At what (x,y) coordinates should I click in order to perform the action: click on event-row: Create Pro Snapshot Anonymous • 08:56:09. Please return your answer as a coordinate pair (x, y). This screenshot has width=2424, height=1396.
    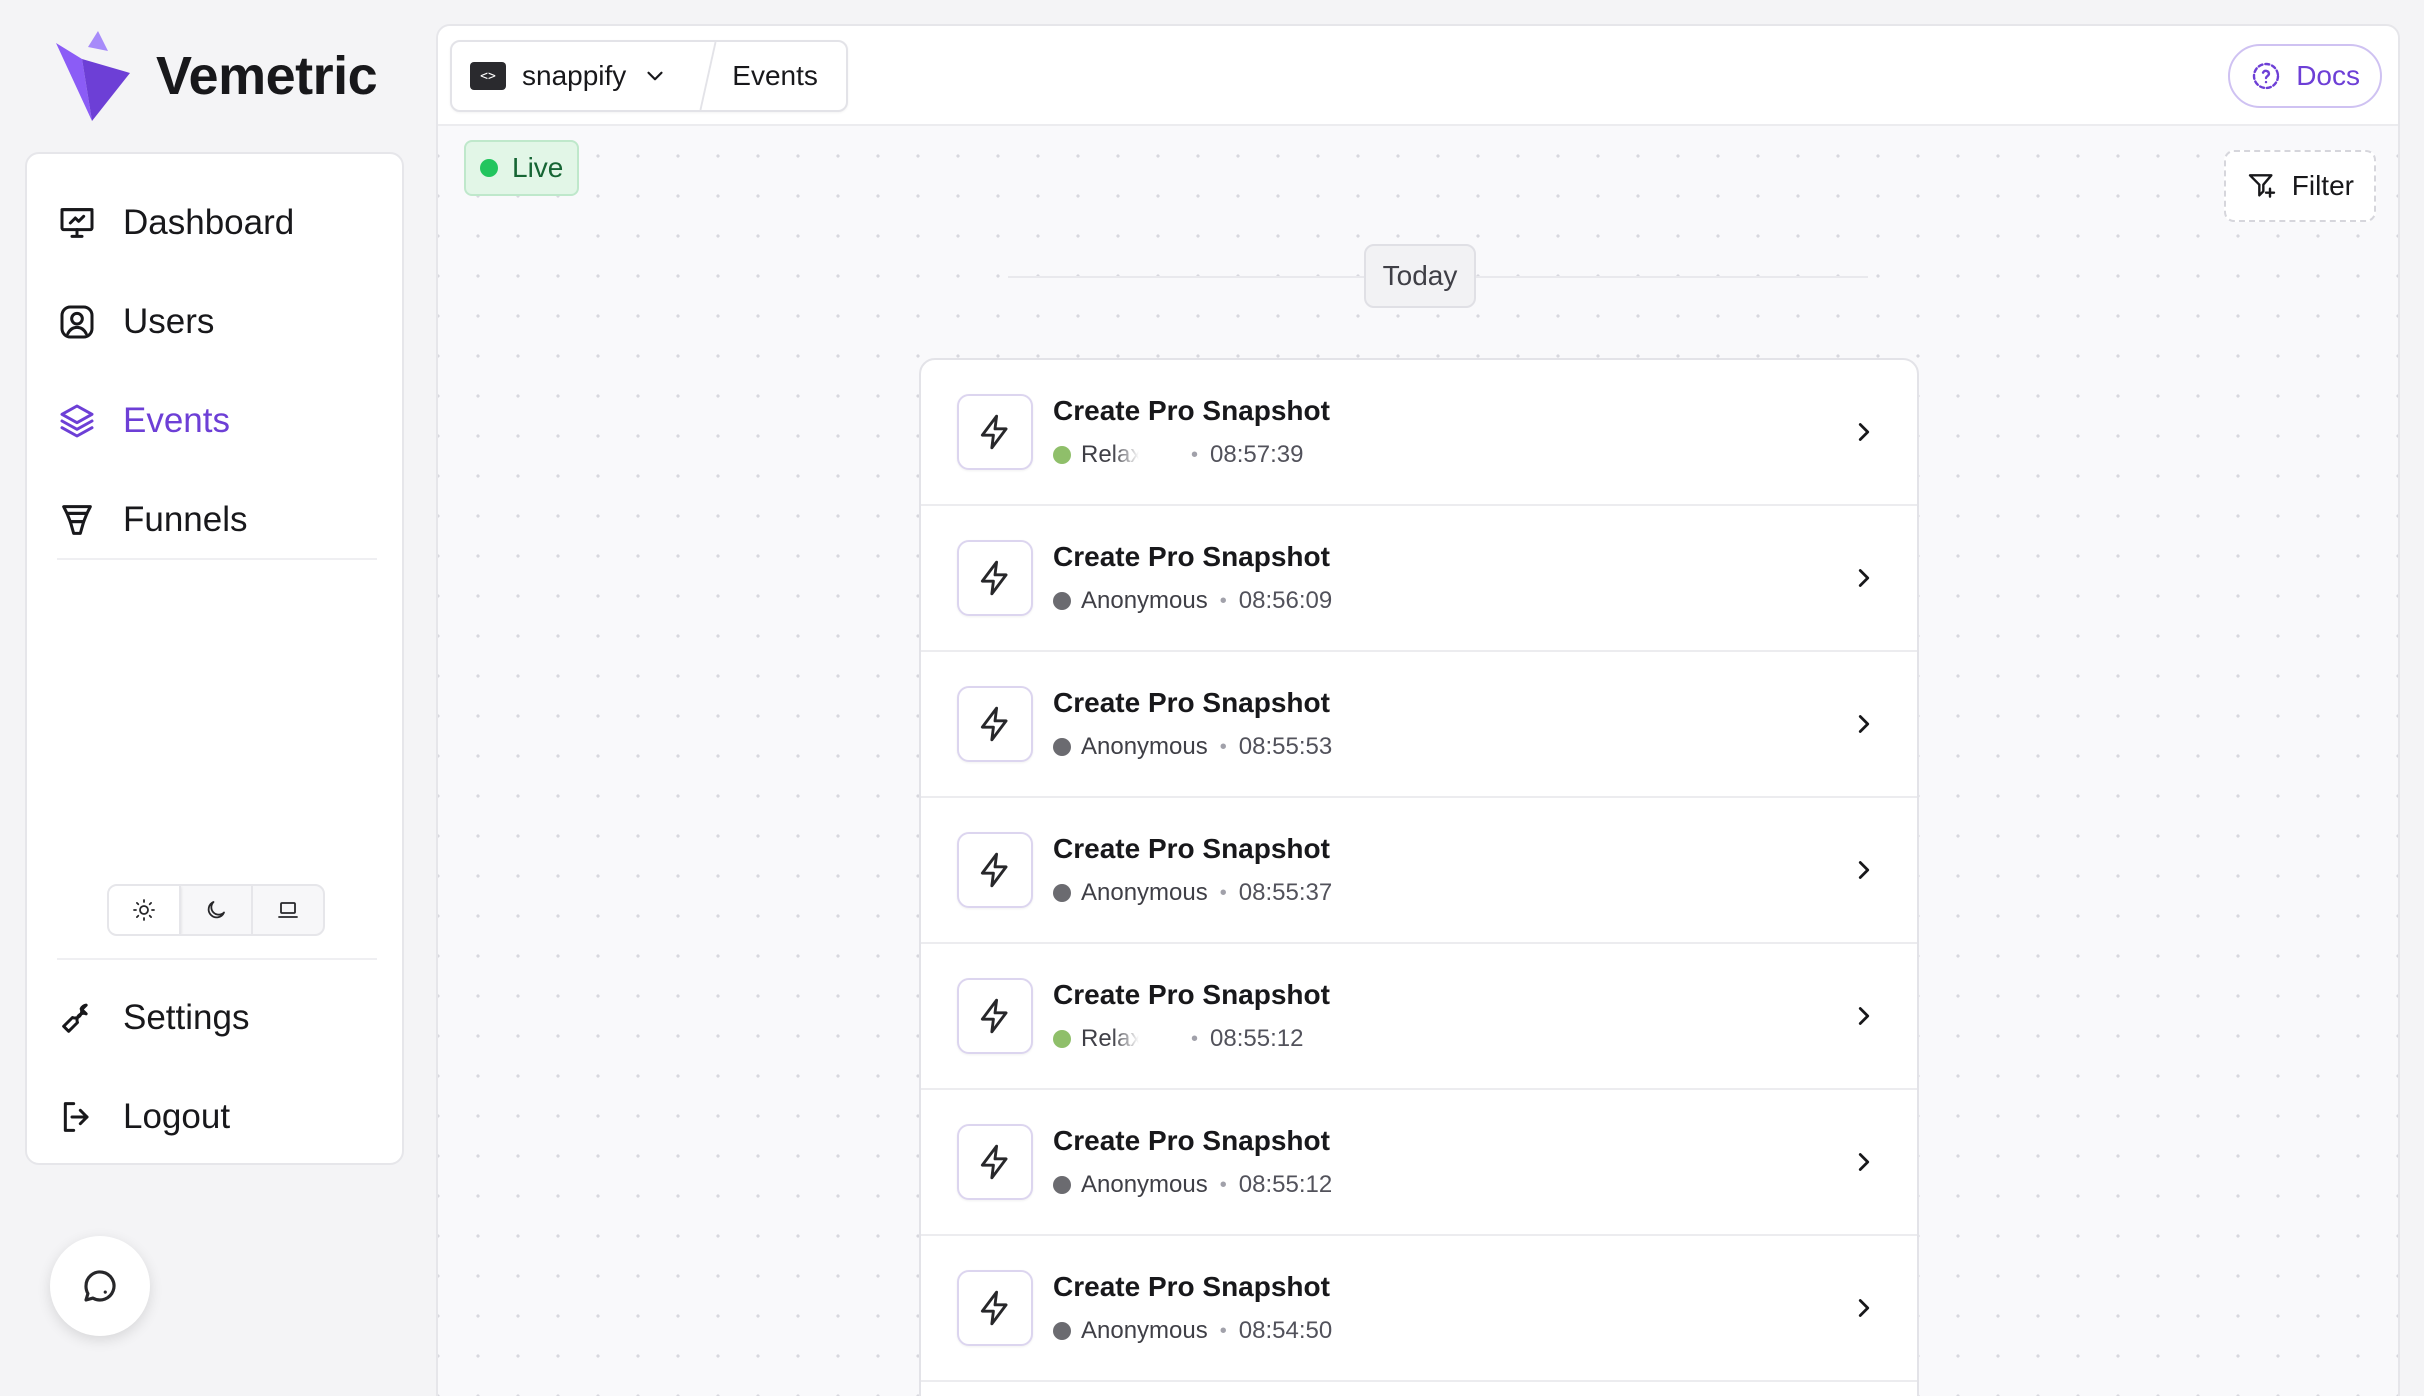
    Looking at the image, I should click on (1419, 579).